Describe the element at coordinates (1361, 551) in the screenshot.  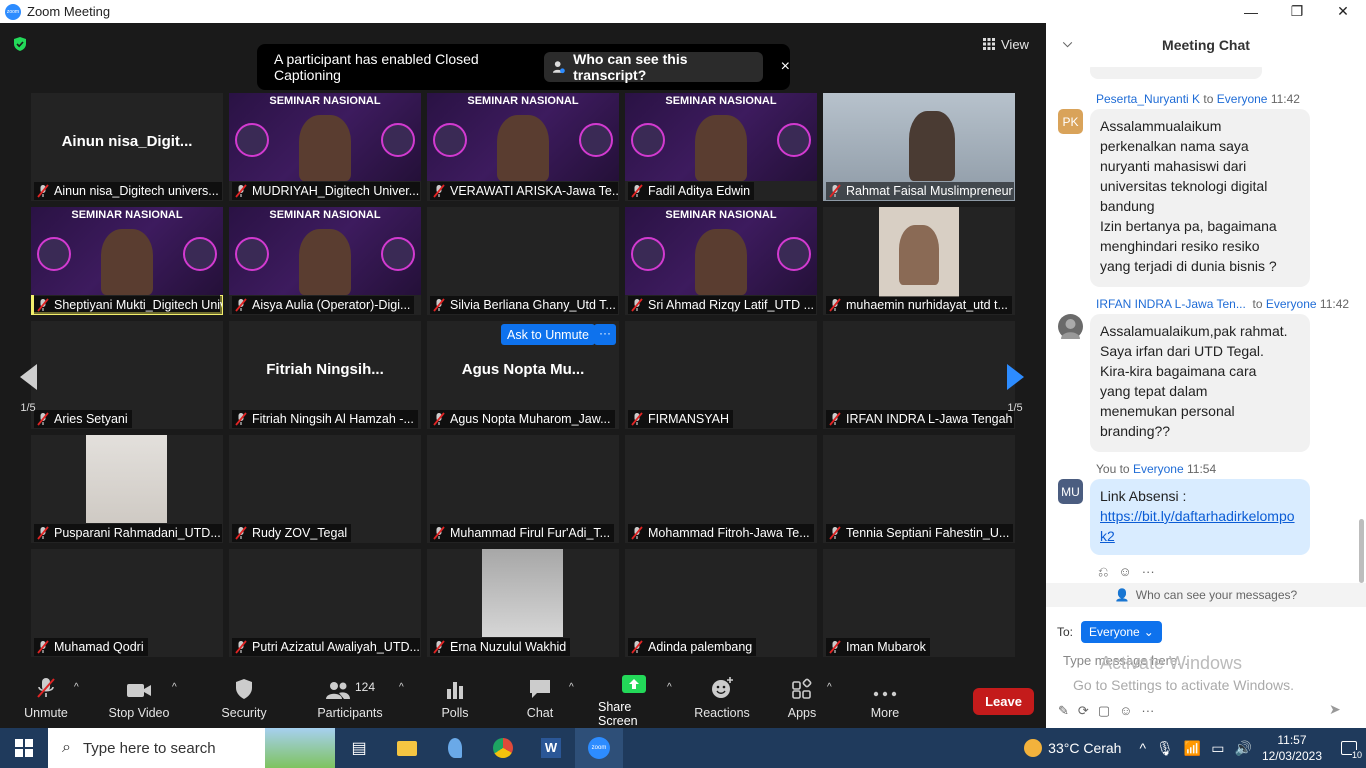
I see `scrollbar-thumb` at that location.